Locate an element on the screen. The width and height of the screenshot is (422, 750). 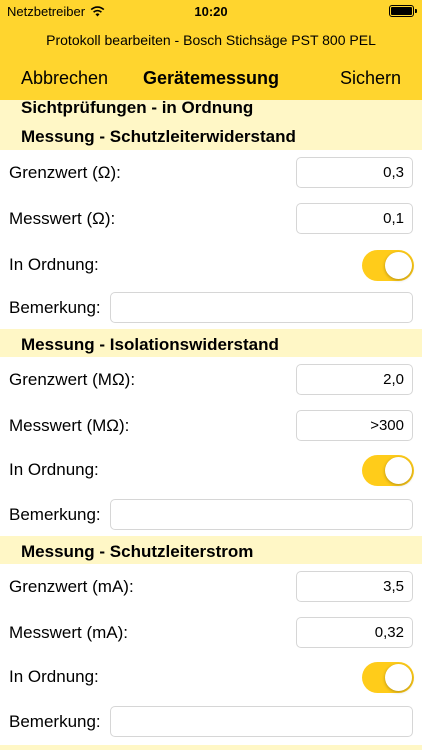
measured-label: Messwert (MΩ): is located at coordinates (69, 425).